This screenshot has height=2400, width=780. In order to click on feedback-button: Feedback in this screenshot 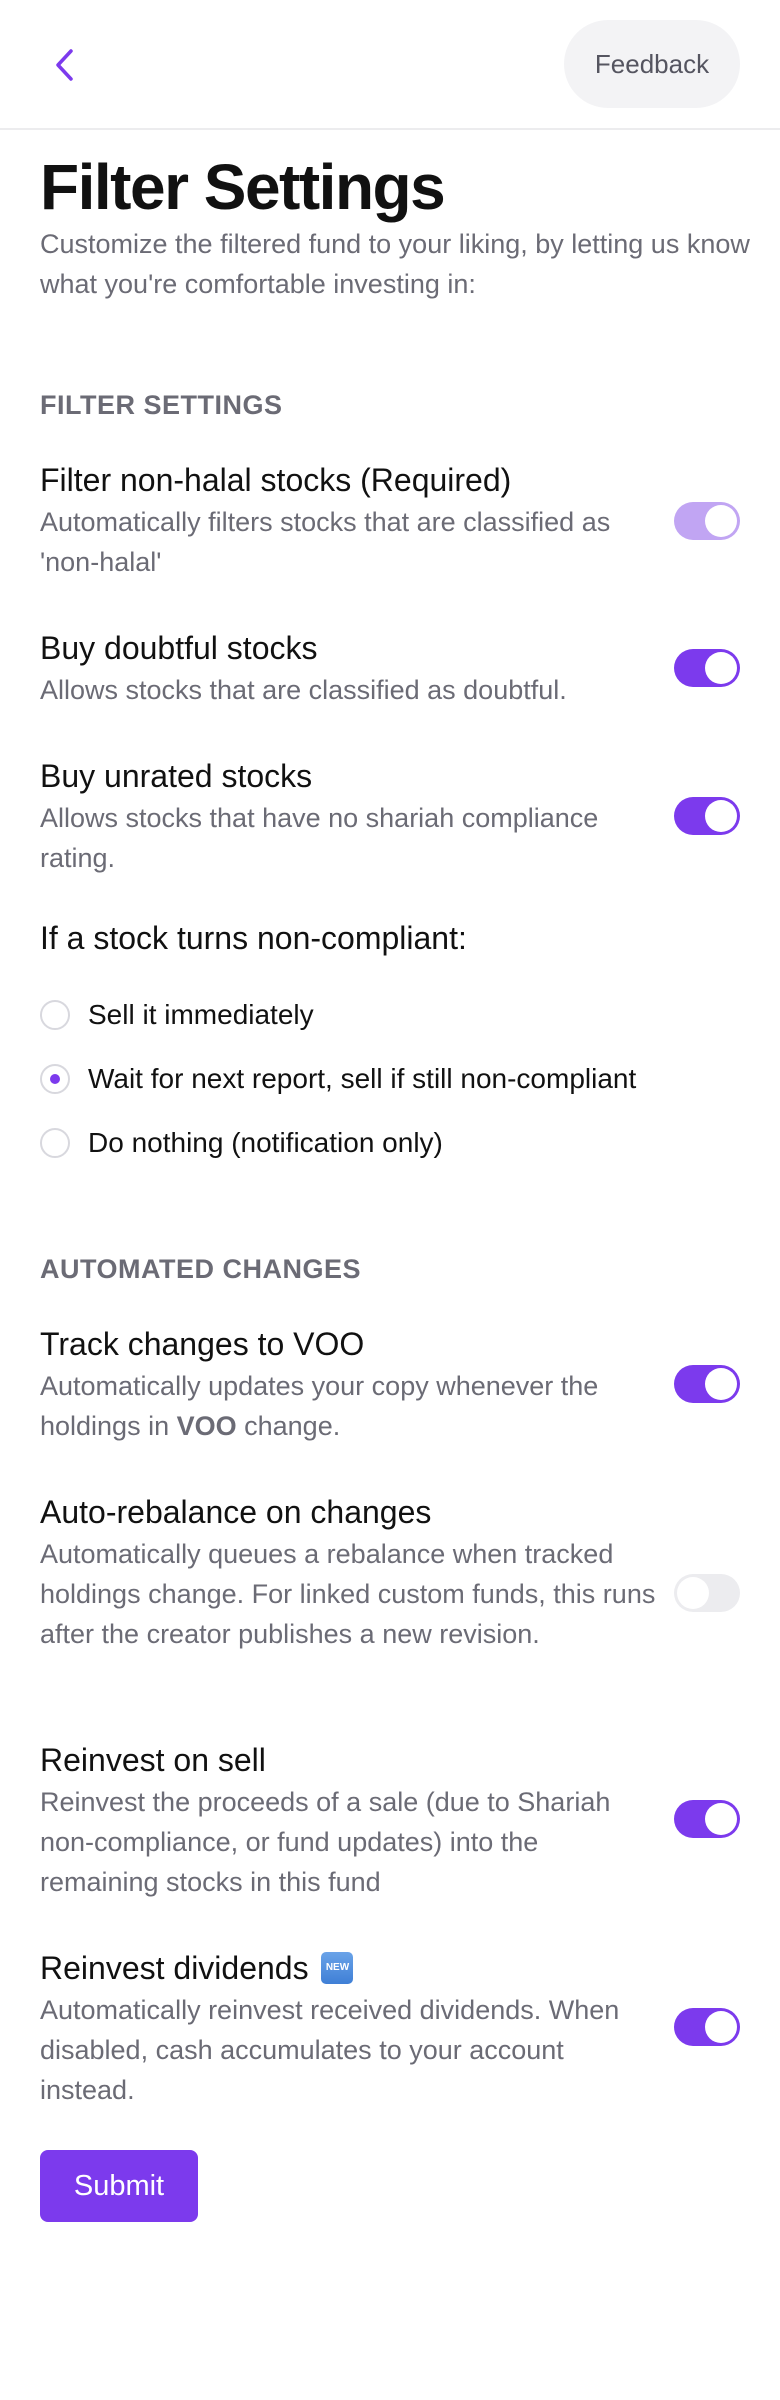, I will do `click(652, 64)`.